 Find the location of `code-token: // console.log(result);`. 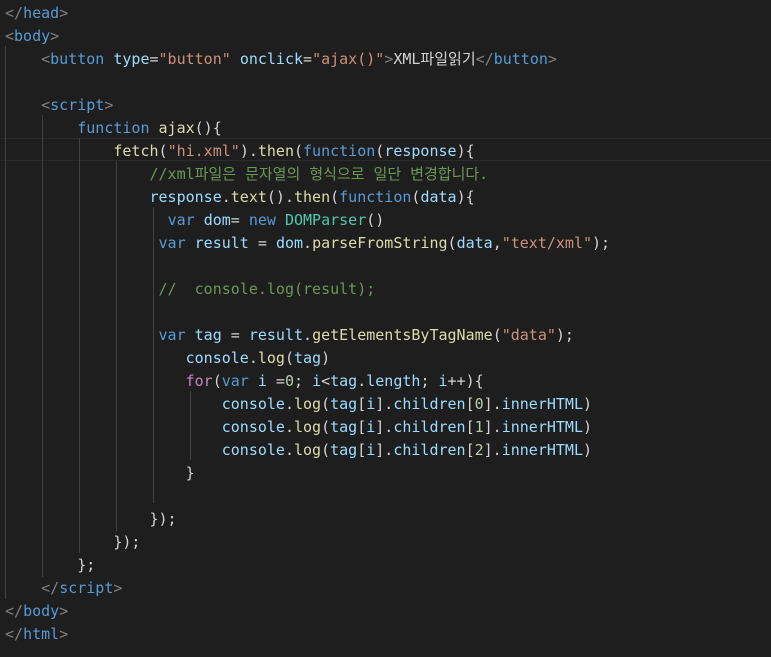

code-token: // console.log(result); is located at coordinates (267, 289).